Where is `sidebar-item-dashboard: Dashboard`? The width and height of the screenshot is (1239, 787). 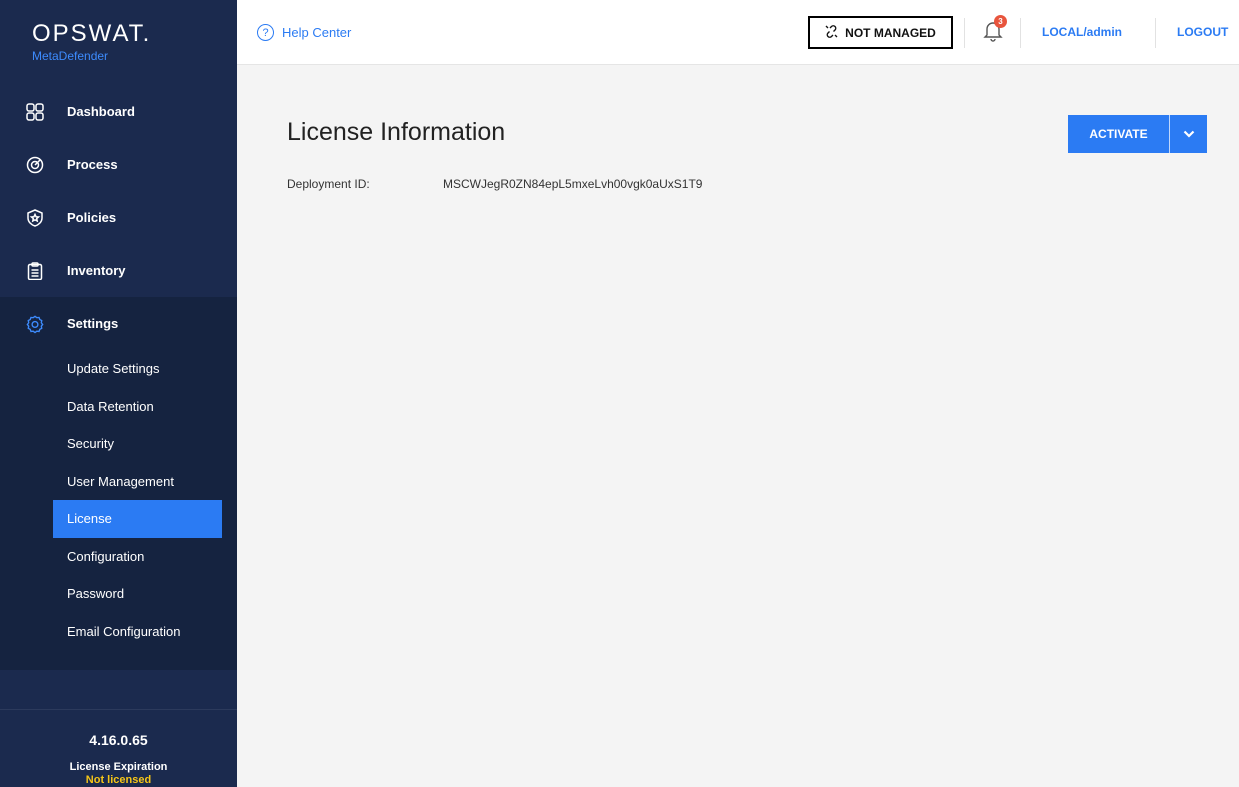
sidebar-item-dashboard: Dashboard is located at coordinates (118, 111).